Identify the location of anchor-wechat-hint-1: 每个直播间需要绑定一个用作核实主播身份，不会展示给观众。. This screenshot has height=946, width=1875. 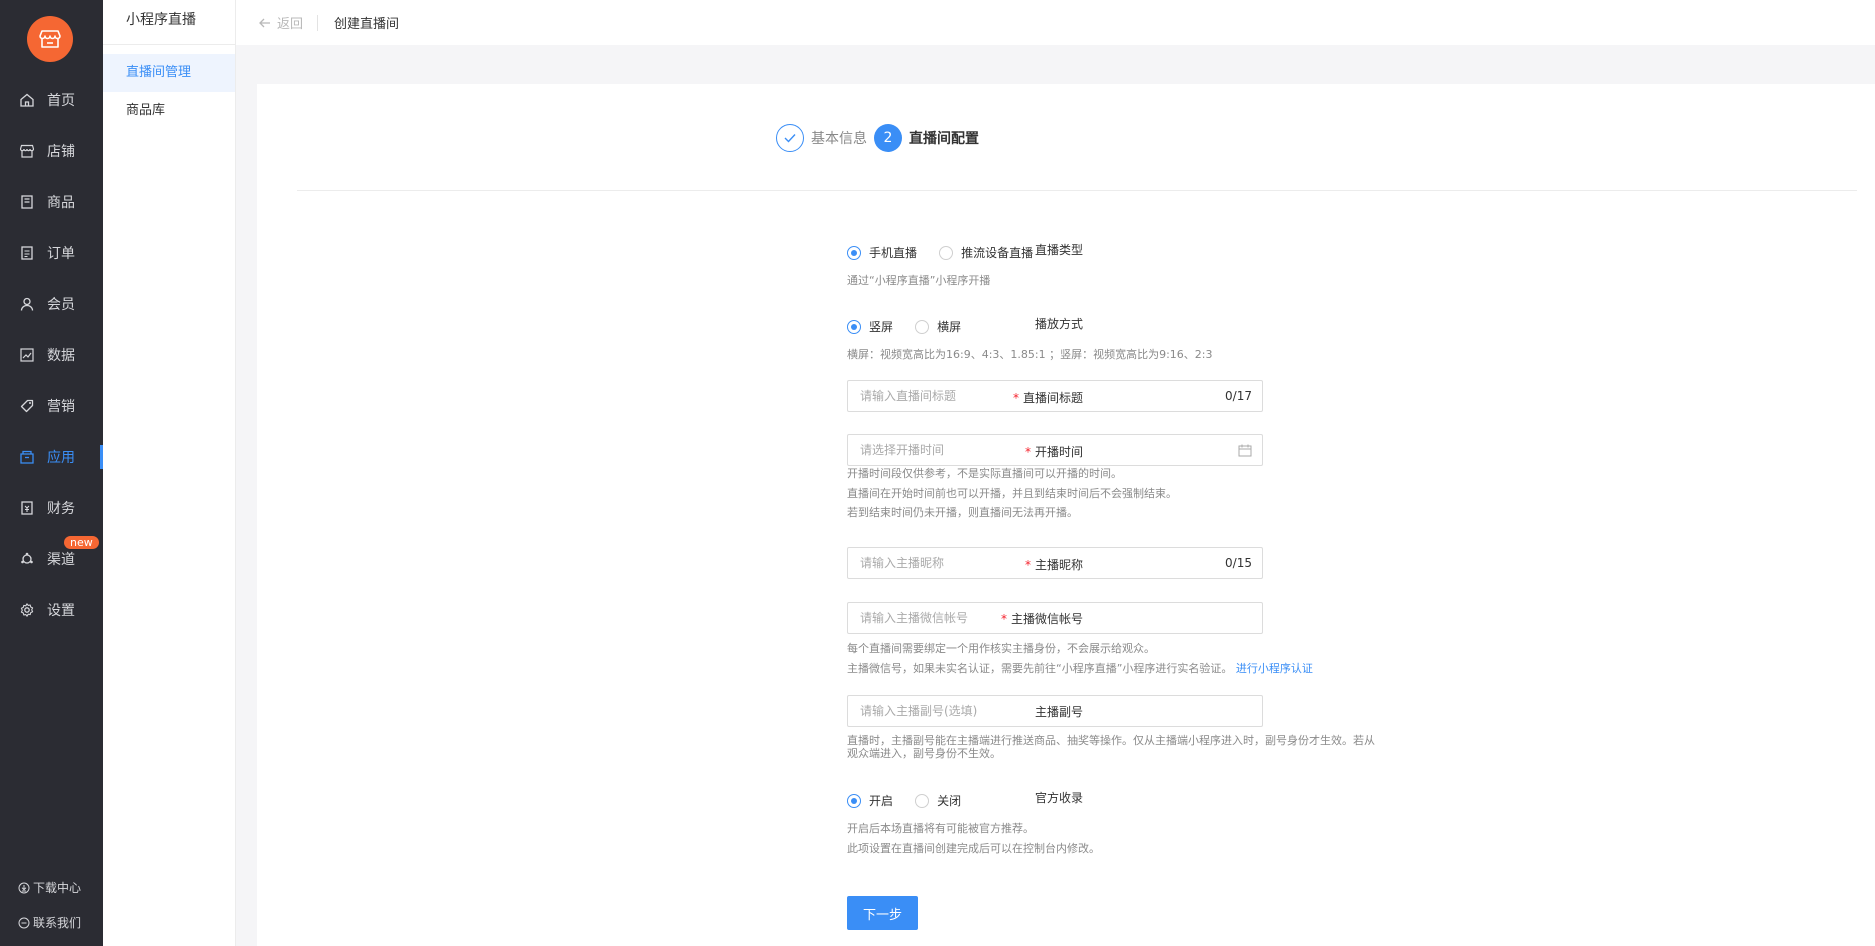
(1001, 648).